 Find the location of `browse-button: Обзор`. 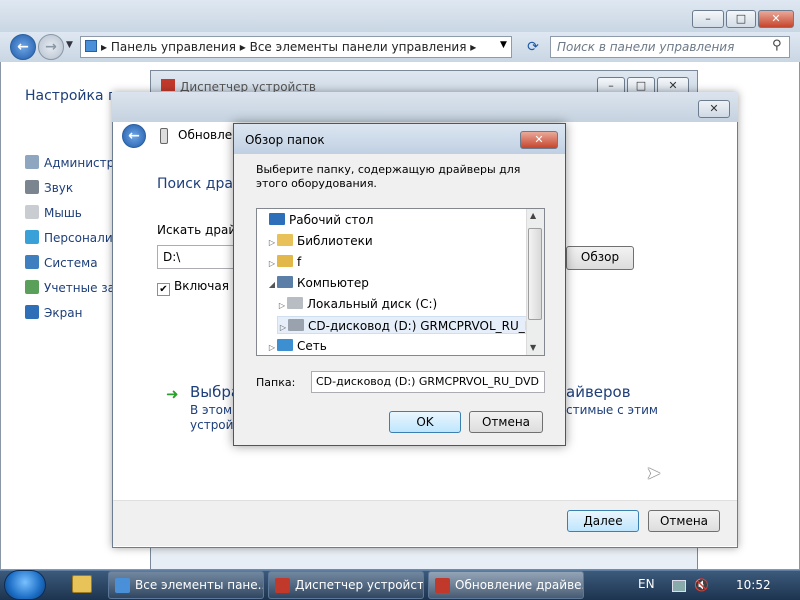

browse-button: Обзор is located at coordinates (600, 258).